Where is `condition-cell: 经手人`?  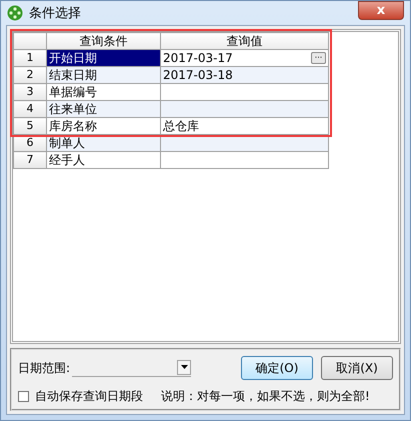 condition-cell: 经手人 is located at coordinates (103, 160).